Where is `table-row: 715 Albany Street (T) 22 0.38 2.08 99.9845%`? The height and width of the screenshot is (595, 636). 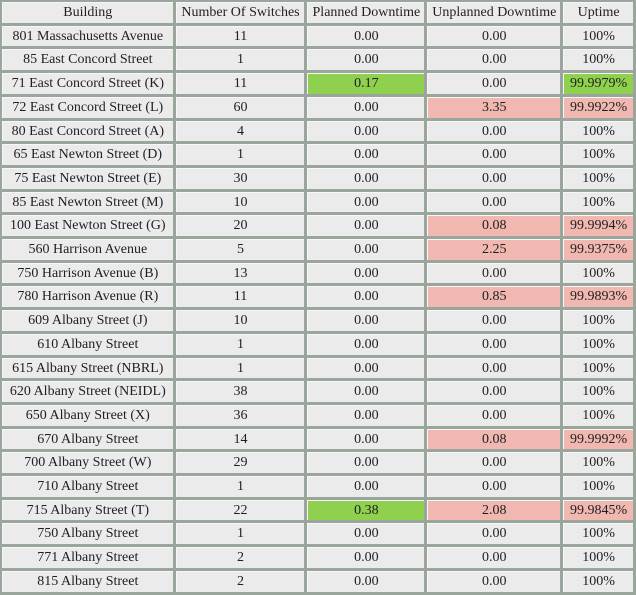
table-row: 715 Albany Street (T) 22 0.38 2.08 99.9845% is located at coordinates (317, 510).